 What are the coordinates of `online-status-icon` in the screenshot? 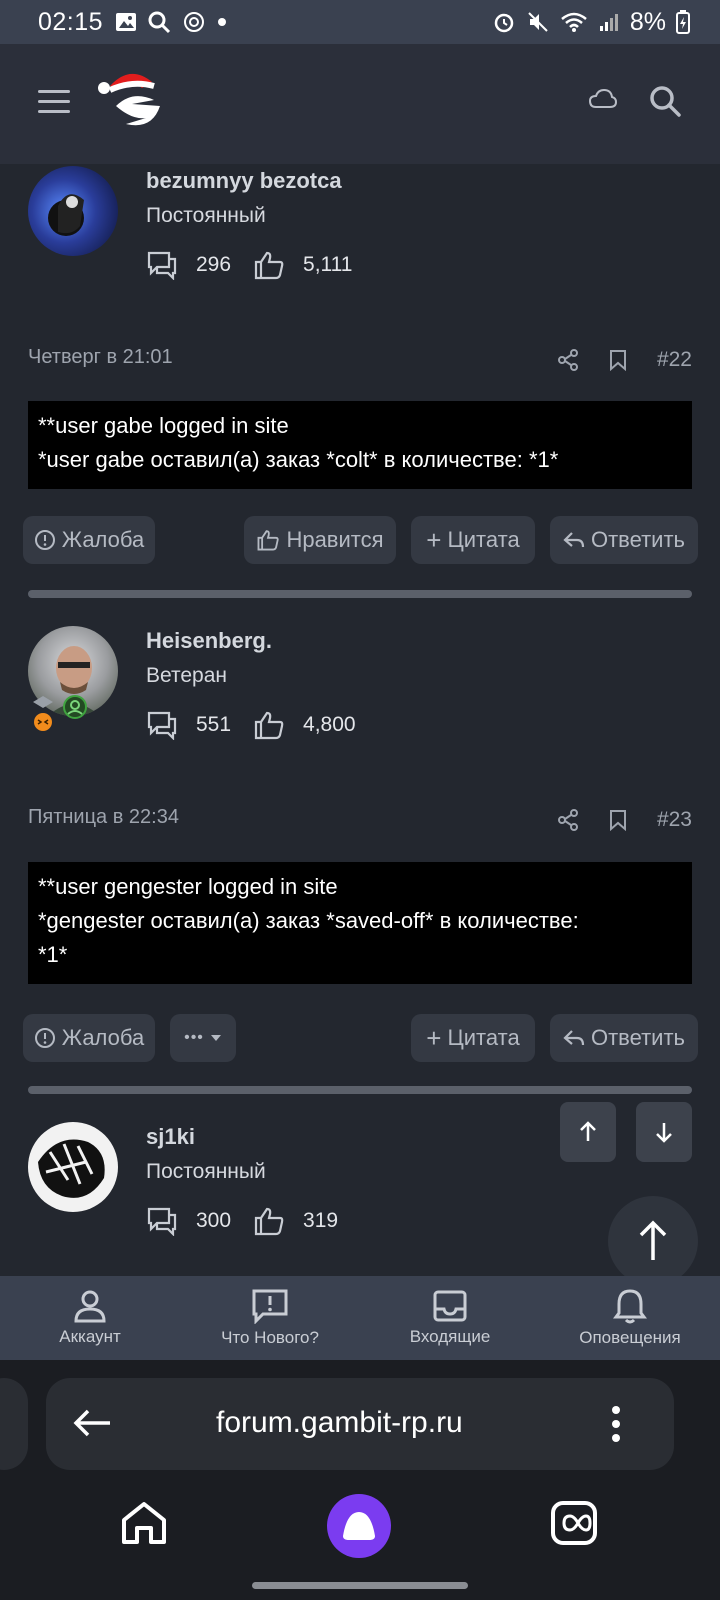 It's located at (75, 707).